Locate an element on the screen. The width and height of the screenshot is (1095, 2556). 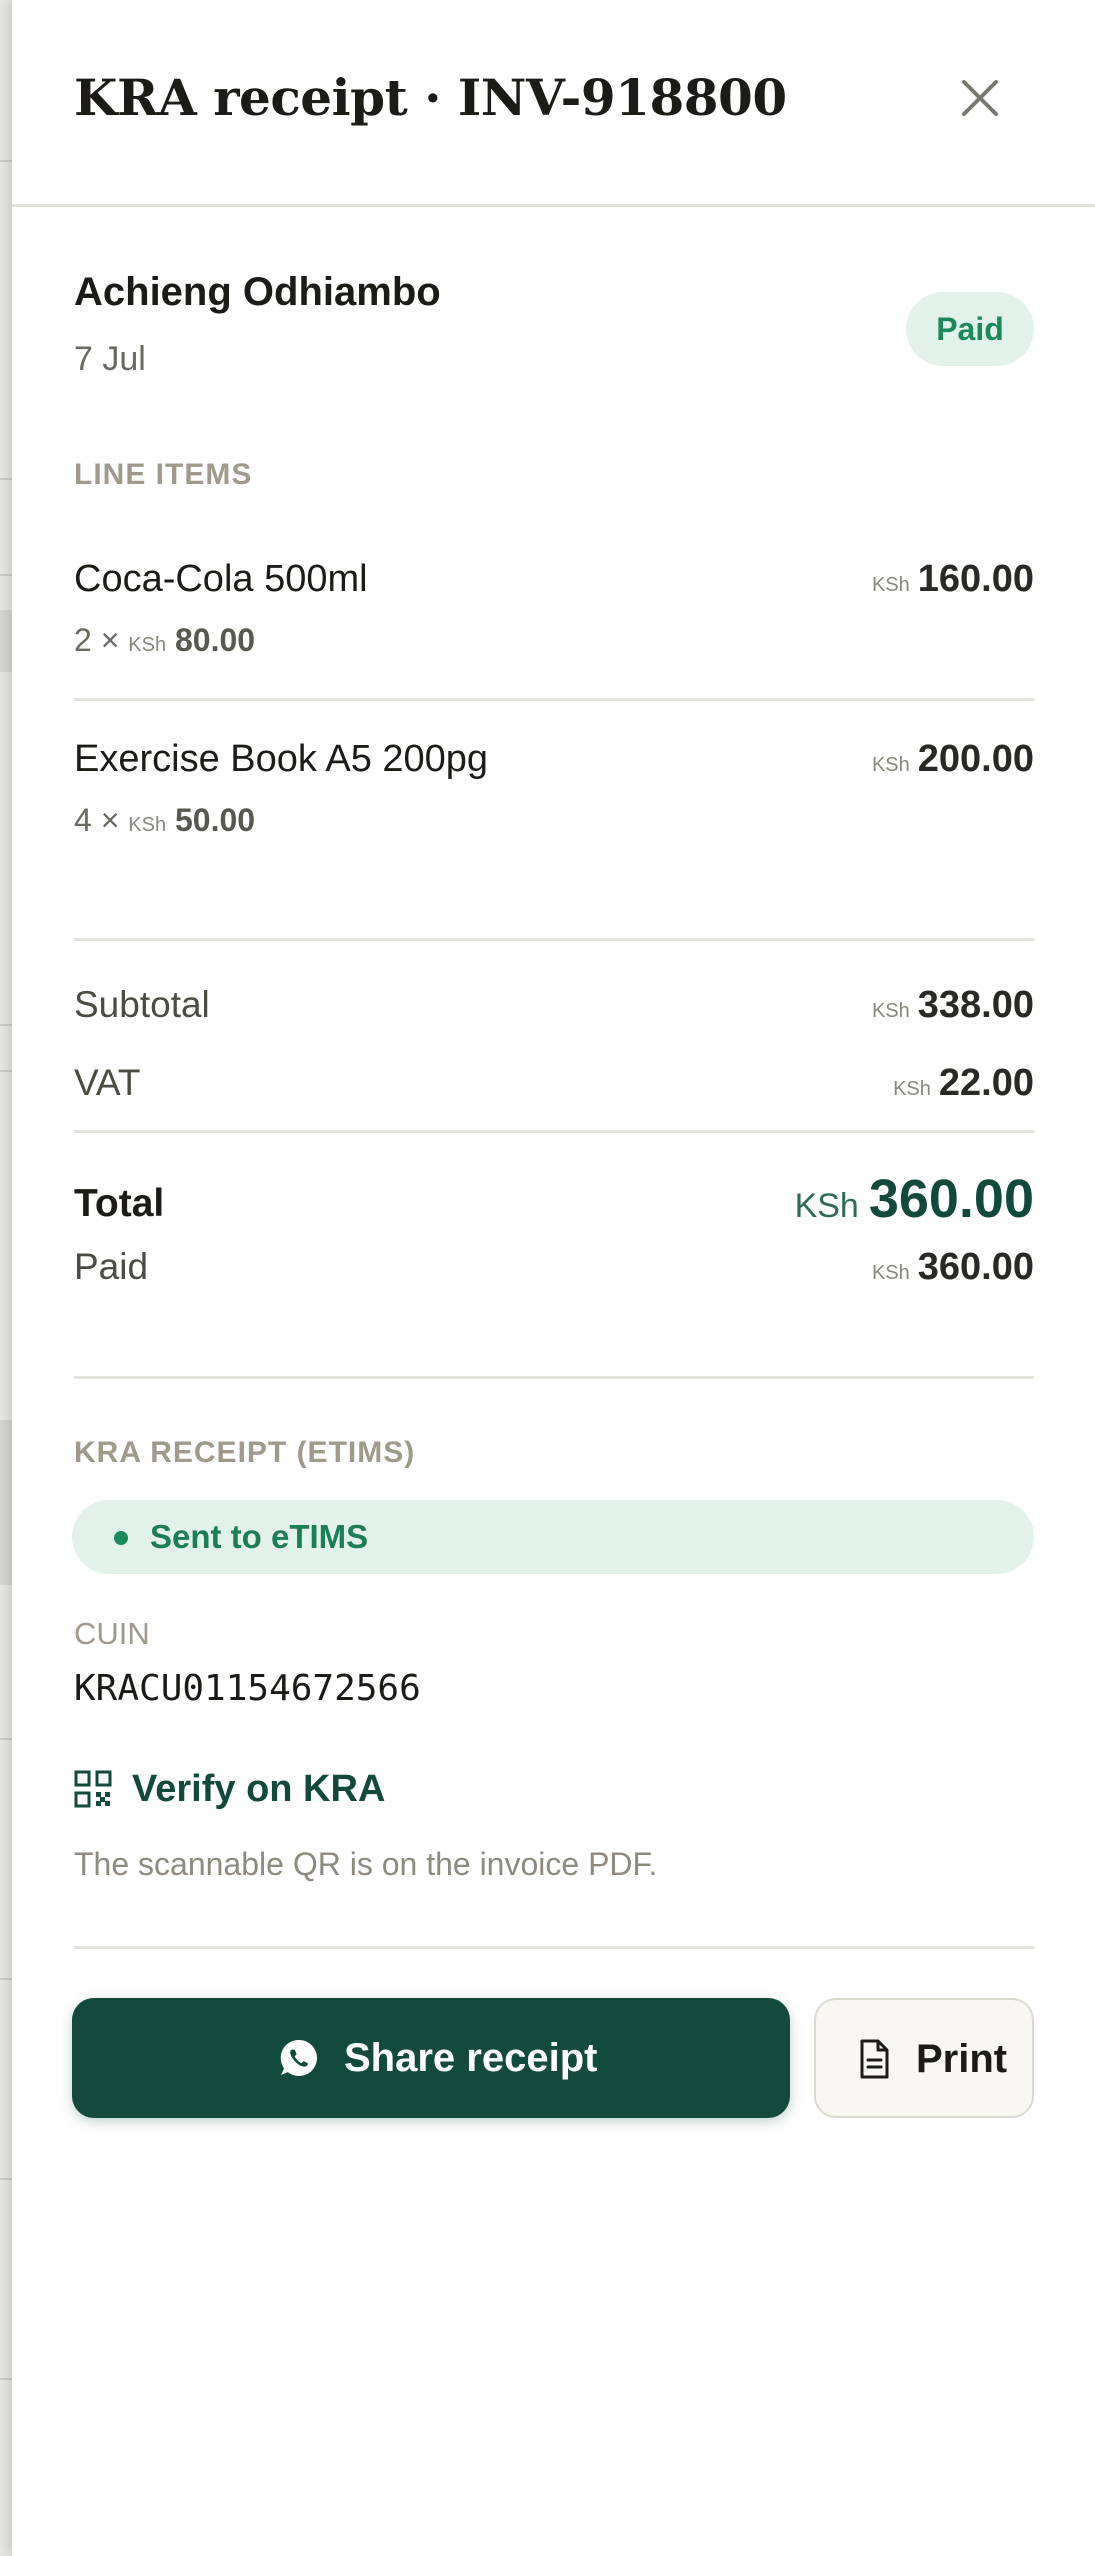
close-icon is located at coordinates (980, 98).